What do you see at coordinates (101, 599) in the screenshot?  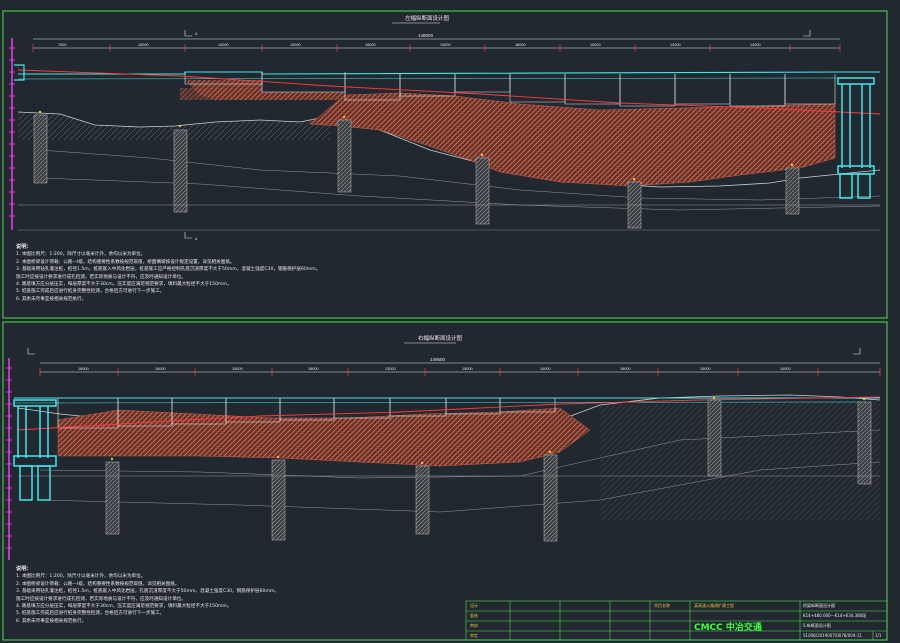 I see `lower-note-line: 施工时应按设计要求进行成孔检测，若实际地质与设计不符，应及时通知设计单位。` at bounding box center [101, 599].